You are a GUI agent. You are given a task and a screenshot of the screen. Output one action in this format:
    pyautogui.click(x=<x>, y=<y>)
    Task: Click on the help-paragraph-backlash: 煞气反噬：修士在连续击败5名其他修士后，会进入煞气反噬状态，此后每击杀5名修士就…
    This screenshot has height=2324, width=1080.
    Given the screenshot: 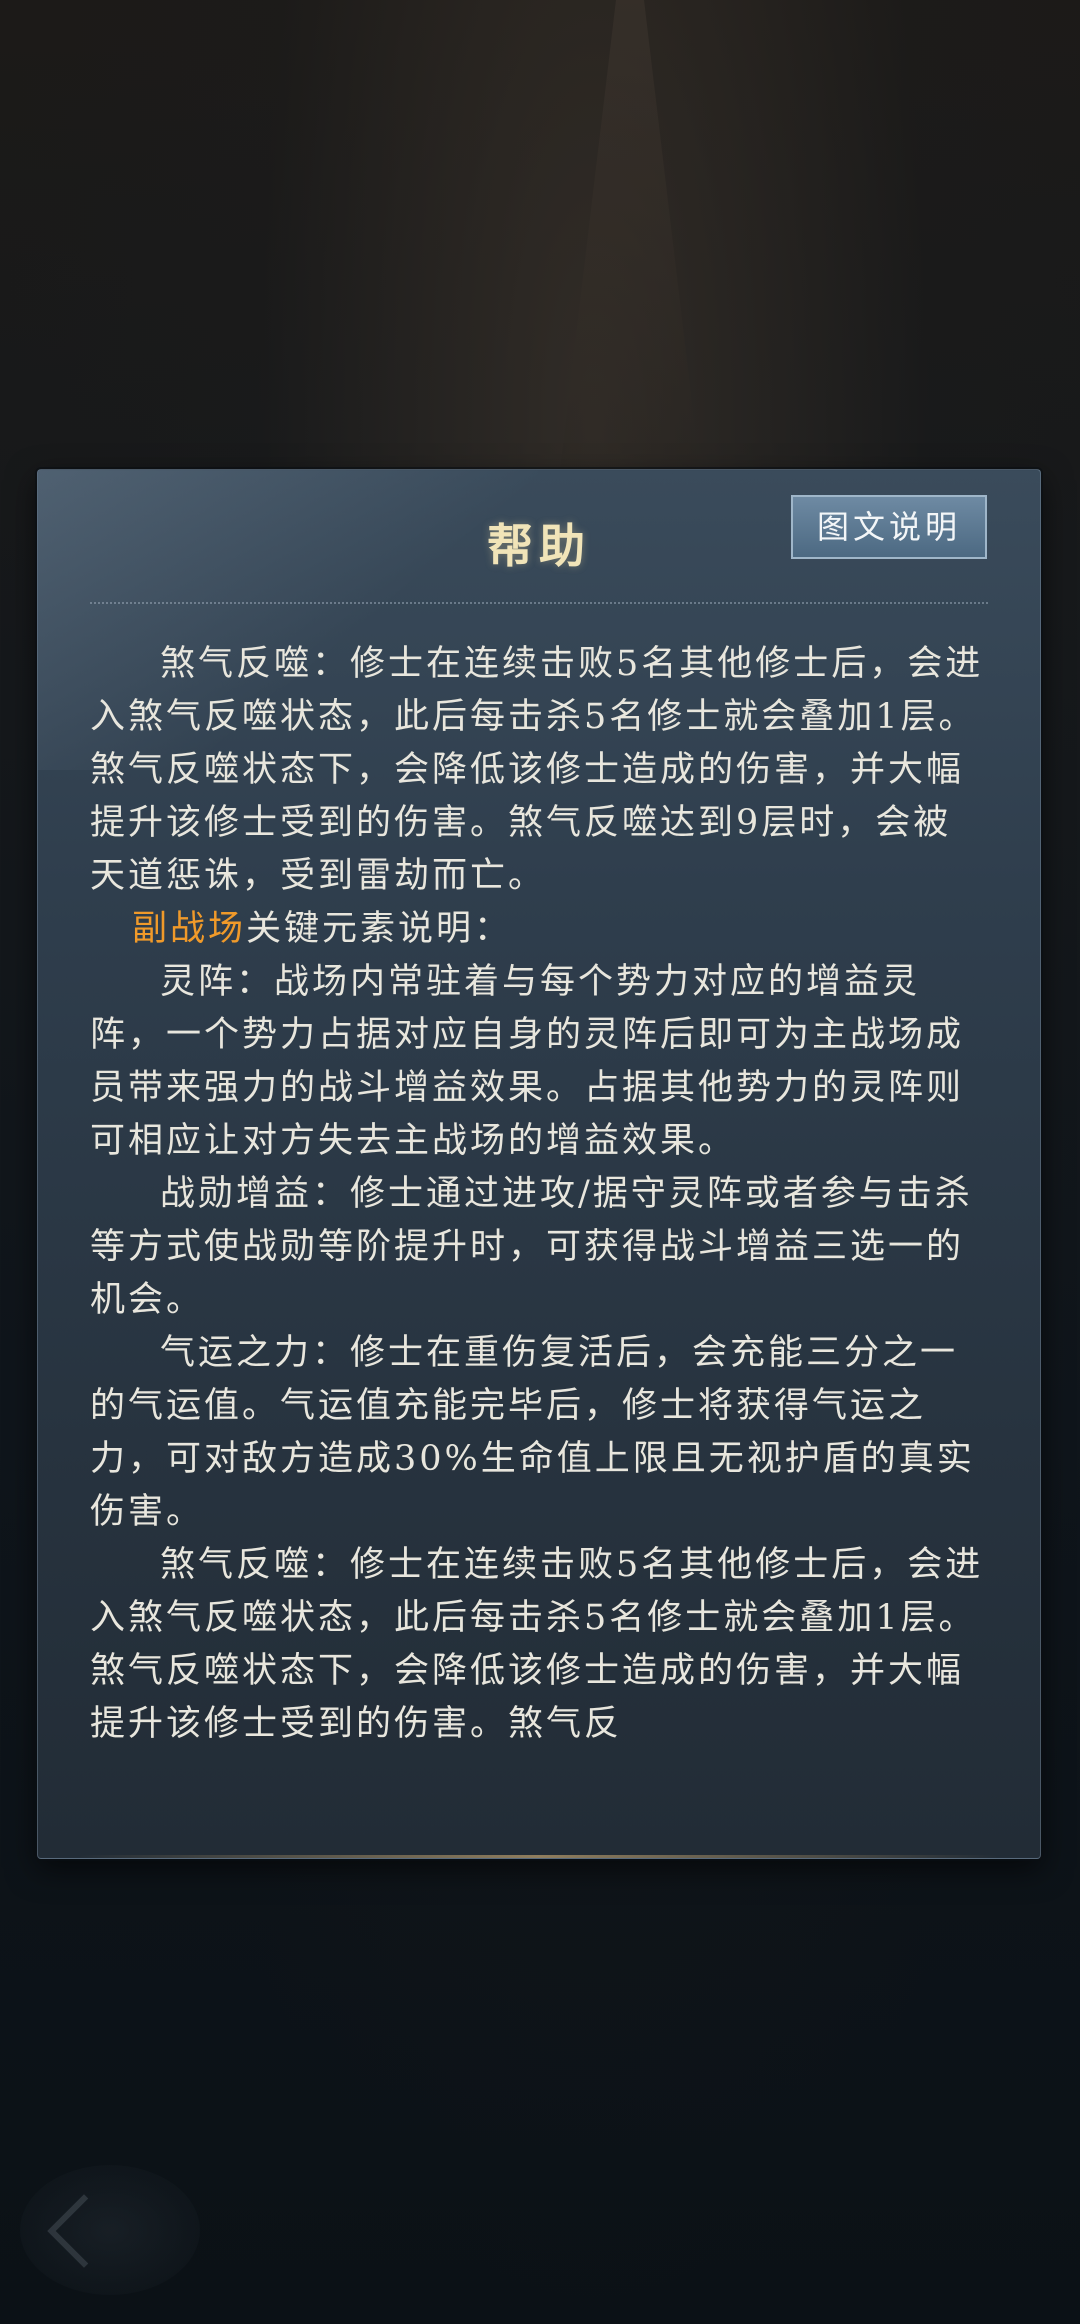 What is the action you would take?
    pyautogui.click(x=537, y=770)
    